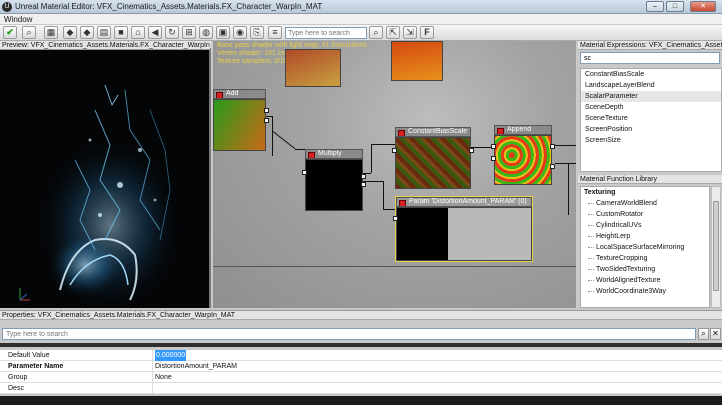  Describe the element at coordinates (349, 334) in the screenshot. I see `properties-search-input` at that location.